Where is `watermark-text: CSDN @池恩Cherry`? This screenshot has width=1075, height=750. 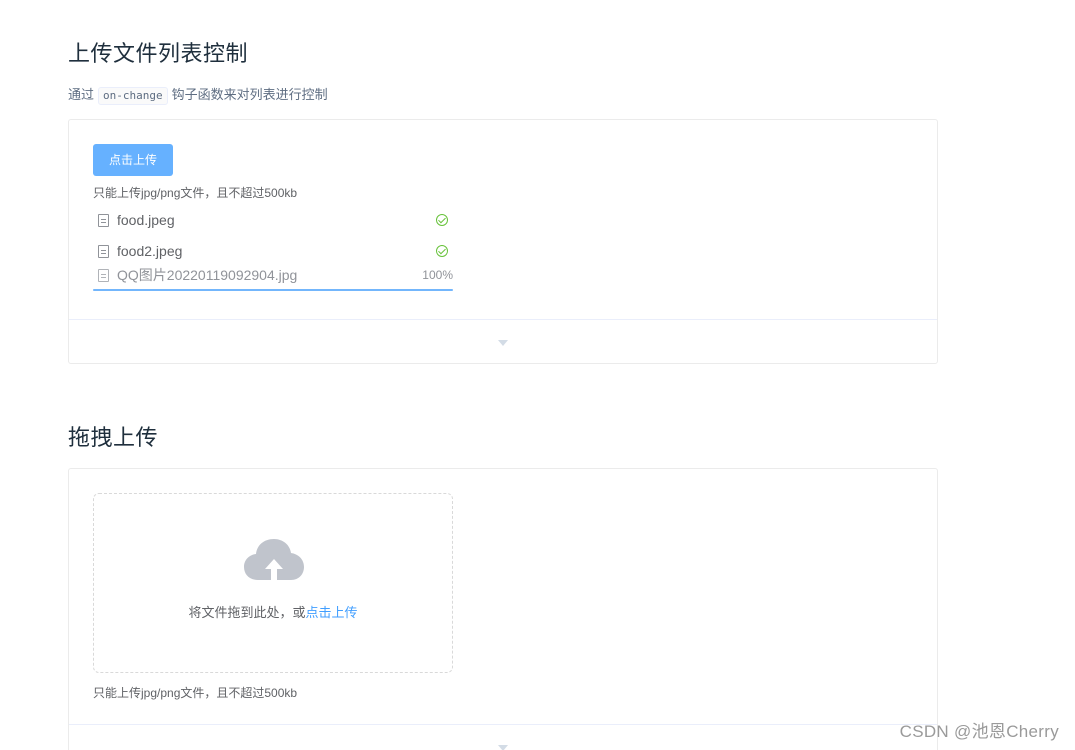
watermark-text: CSDN @池恩Cherry is located at coordinates (979, 731).